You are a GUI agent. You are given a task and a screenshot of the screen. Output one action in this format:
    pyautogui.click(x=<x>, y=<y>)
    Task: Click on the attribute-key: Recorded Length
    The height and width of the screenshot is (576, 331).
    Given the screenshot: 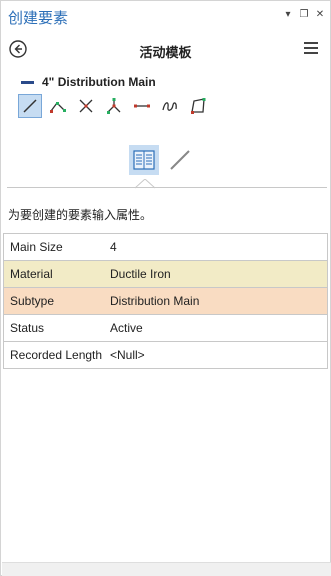 What is the action you would take?
    pyautogui.click(x=56, y=355)
    